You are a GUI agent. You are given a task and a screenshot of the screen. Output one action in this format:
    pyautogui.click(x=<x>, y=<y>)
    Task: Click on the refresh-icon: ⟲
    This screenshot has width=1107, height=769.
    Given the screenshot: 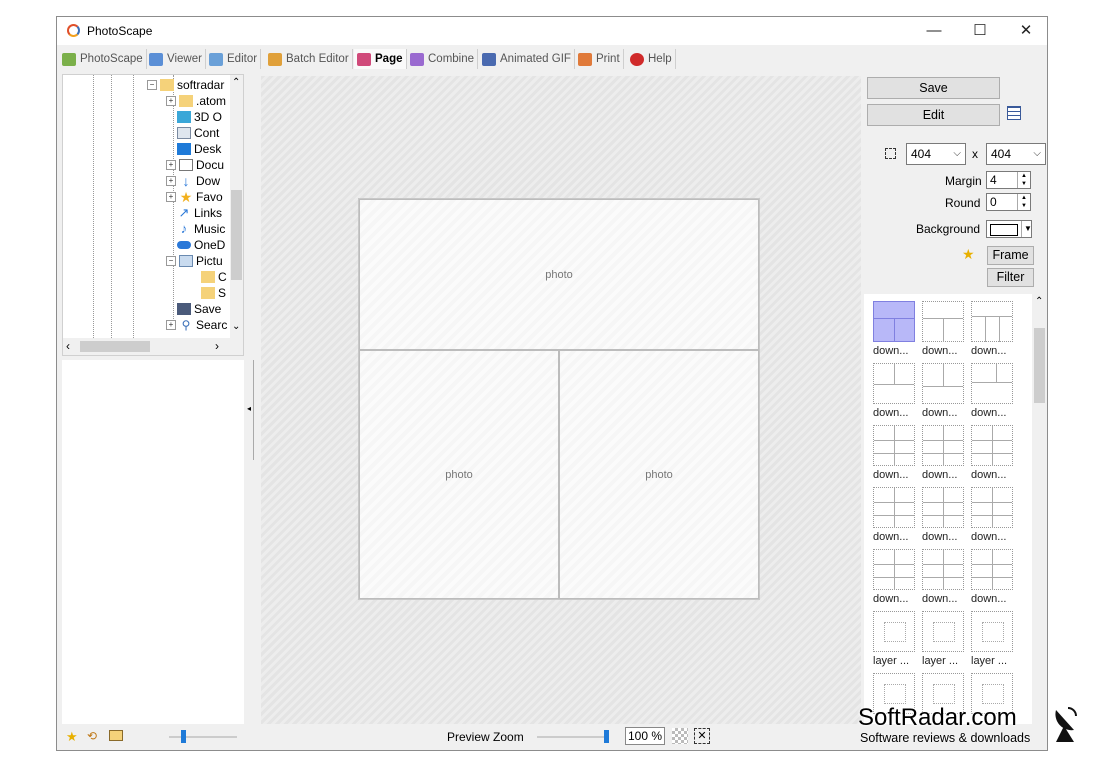 What is the action you would take?
    pyautogui.click(x=92, y=736)
    